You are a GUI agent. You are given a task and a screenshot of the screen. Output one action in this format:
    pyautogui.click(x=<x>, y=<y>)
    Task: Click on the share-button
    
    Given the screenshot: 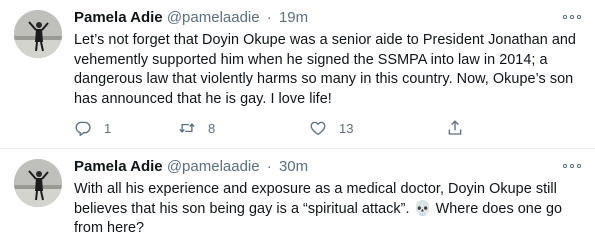 What is the action you would take?
    pyautogui.click(x=455, y=128)
    